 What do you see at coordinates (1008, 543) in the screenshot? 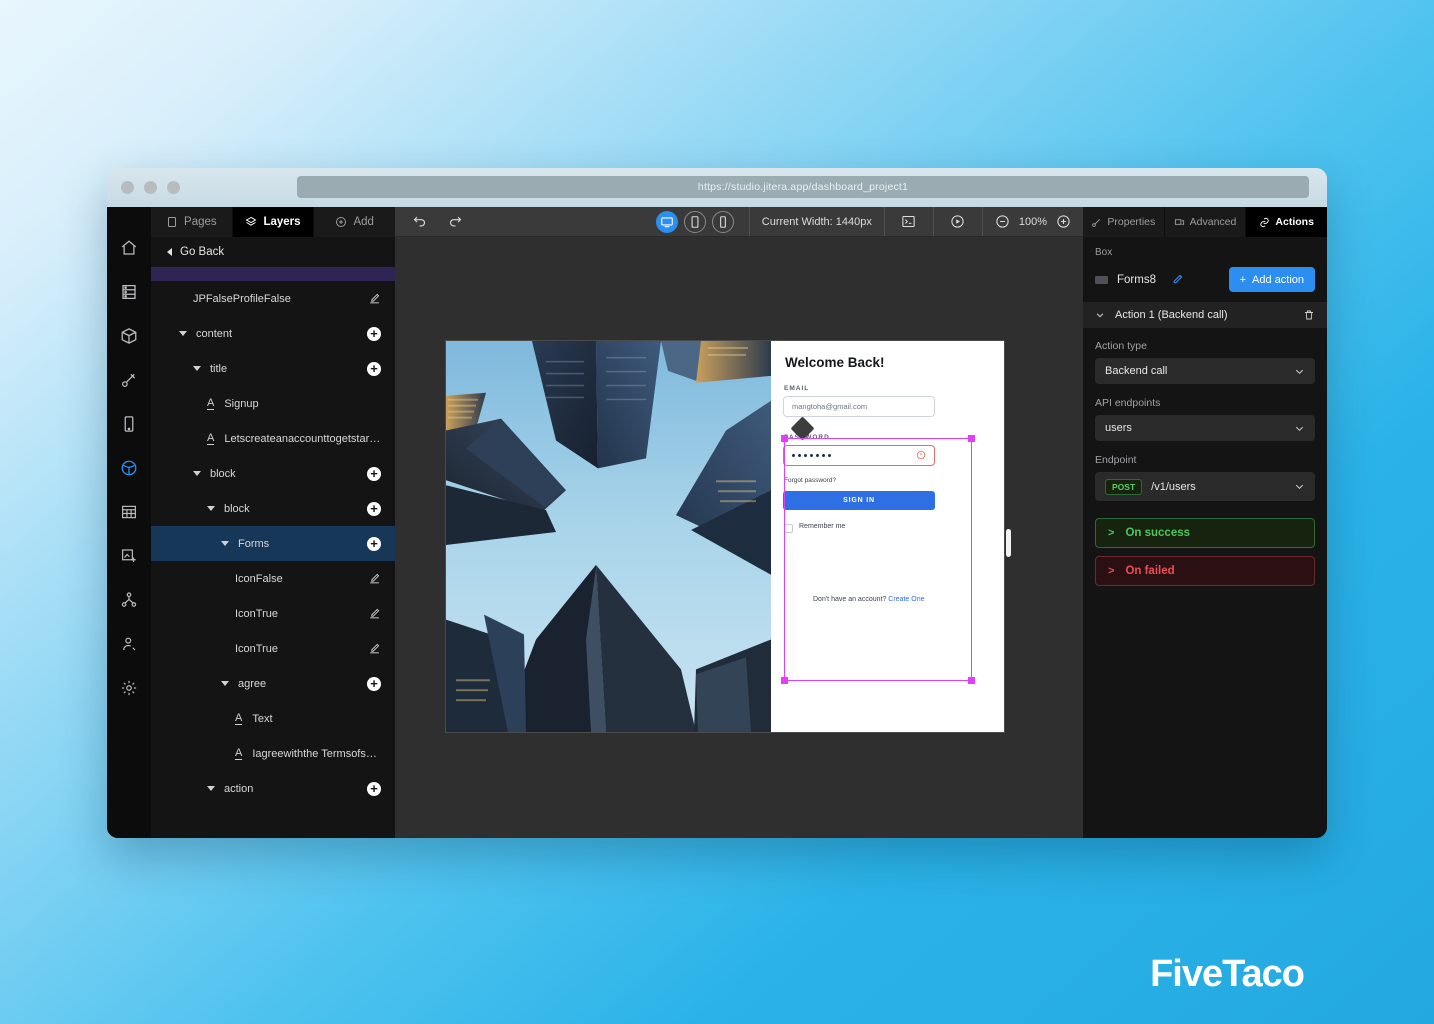
I see `canvas-resize-handle-right` at bounding box center [1008, 543].